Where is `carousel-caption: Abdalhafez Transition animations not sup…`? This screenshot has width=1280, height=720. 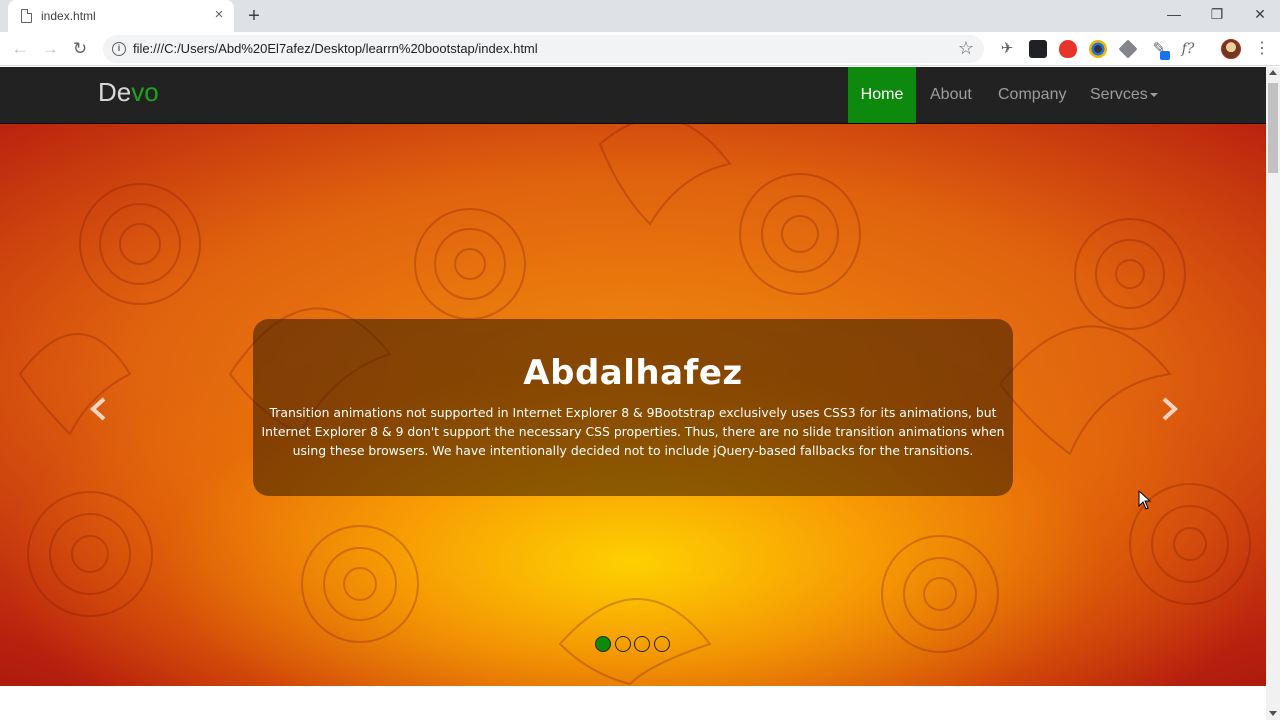
carousel-caption: Abdalhafez Transition animations not sup… is located at coordinates (633, 407).